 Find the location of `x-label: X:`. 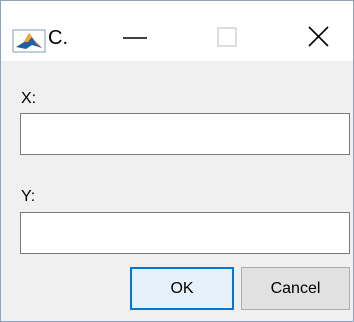

x-label: X: is located at coordinates (29, 98).